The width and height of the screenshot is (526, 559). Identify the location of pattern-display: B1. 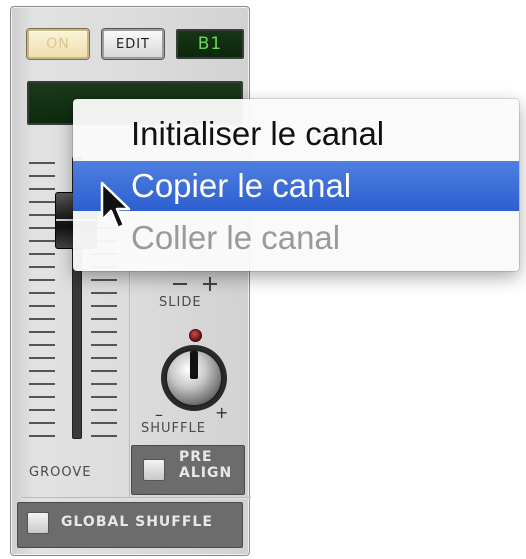
(210, 44).